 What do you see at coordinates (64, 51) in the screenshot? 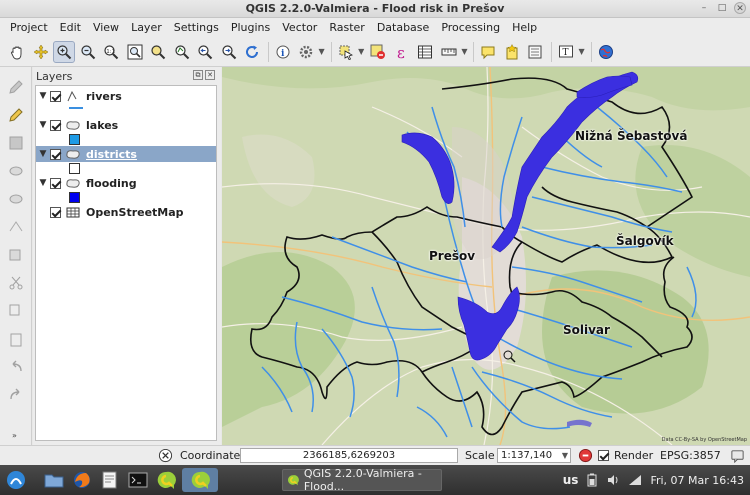
I see `zoom-in-button` at bounding box center [64, 51].